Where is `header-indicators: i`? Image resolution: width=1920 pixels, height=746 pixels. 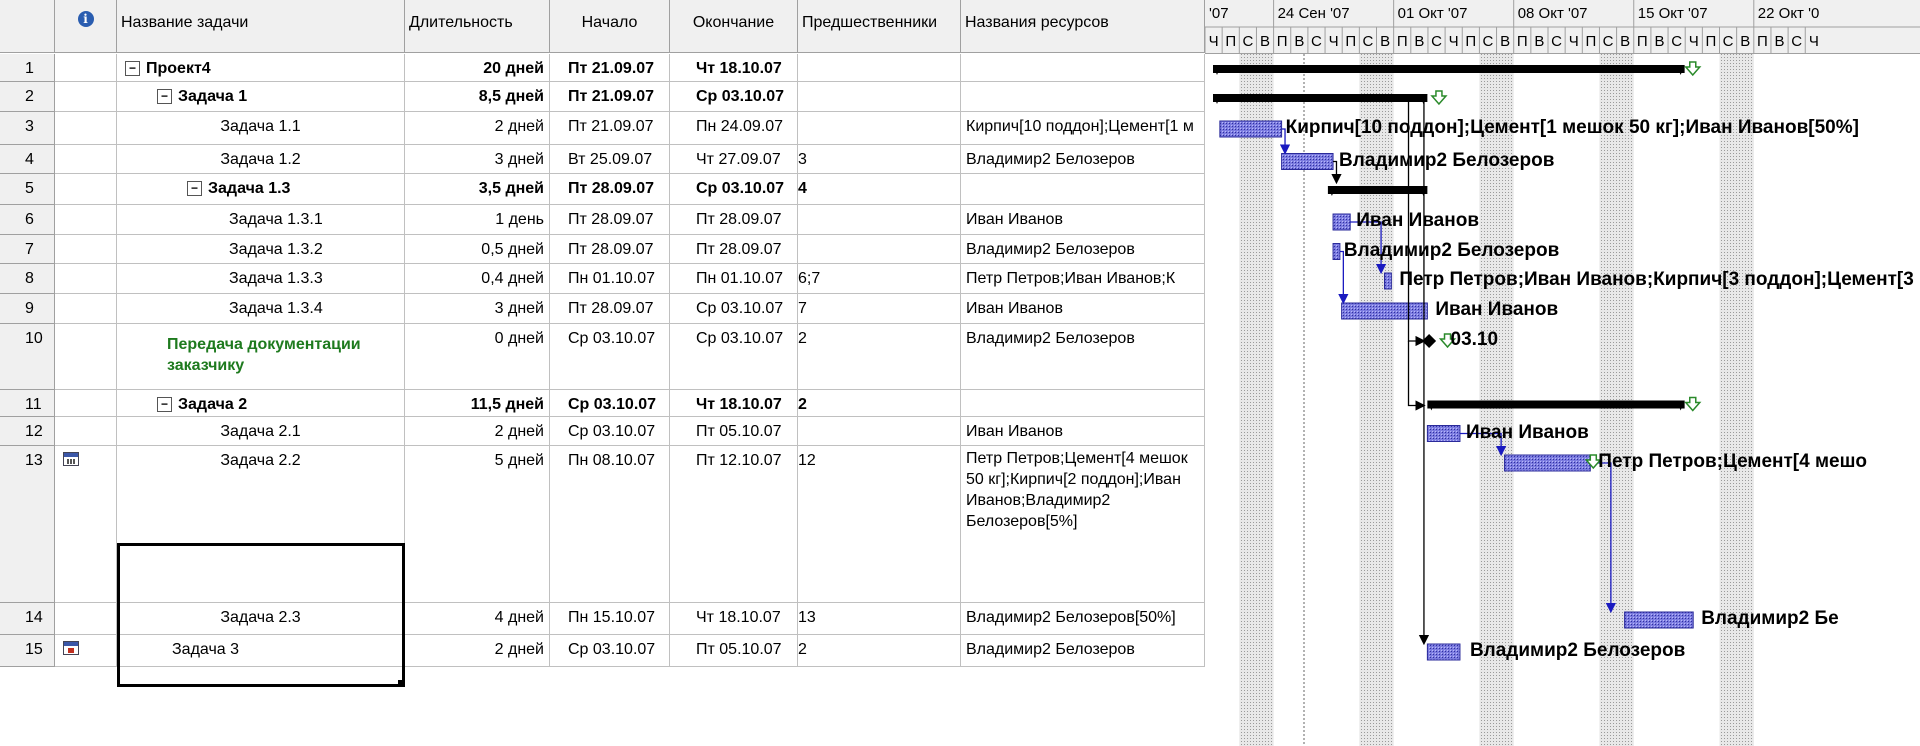
header-indicators: i is located at coordinates (86, 26).